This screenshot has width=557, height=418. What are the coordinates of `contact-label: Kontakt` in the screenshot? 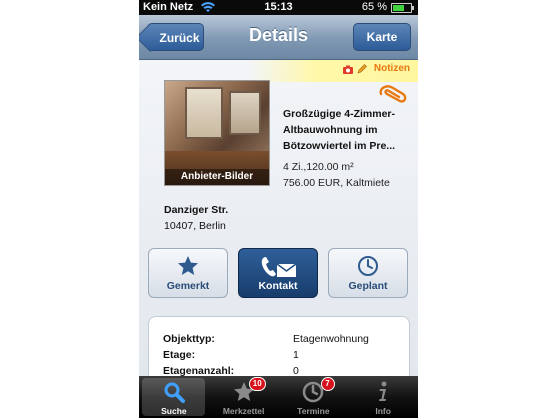 It's located at (278, 286).